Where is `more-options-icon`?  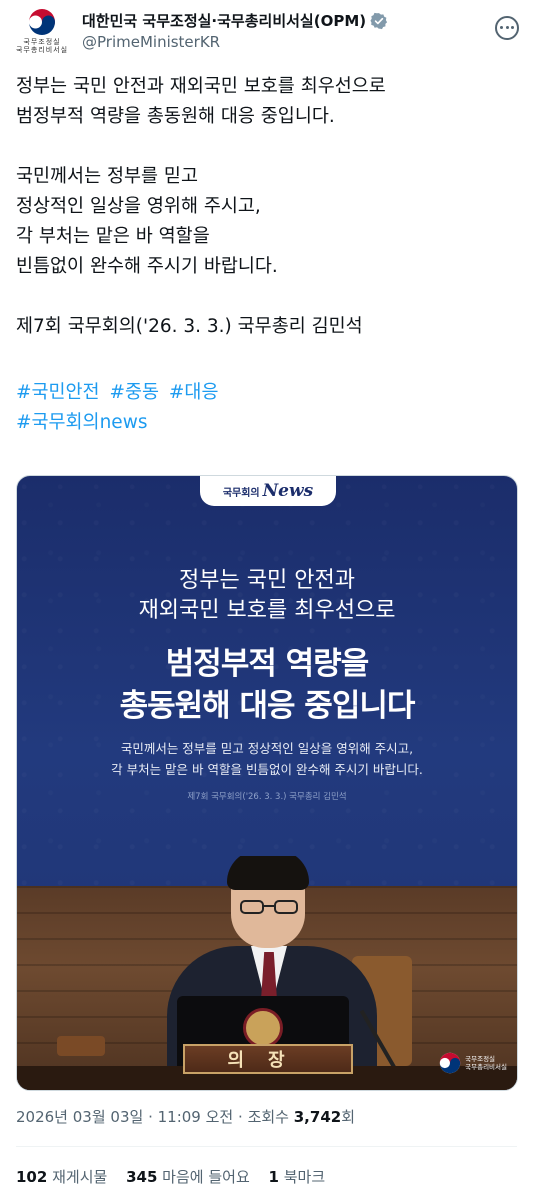 more-options-icon is located at coordinates (507, 28).